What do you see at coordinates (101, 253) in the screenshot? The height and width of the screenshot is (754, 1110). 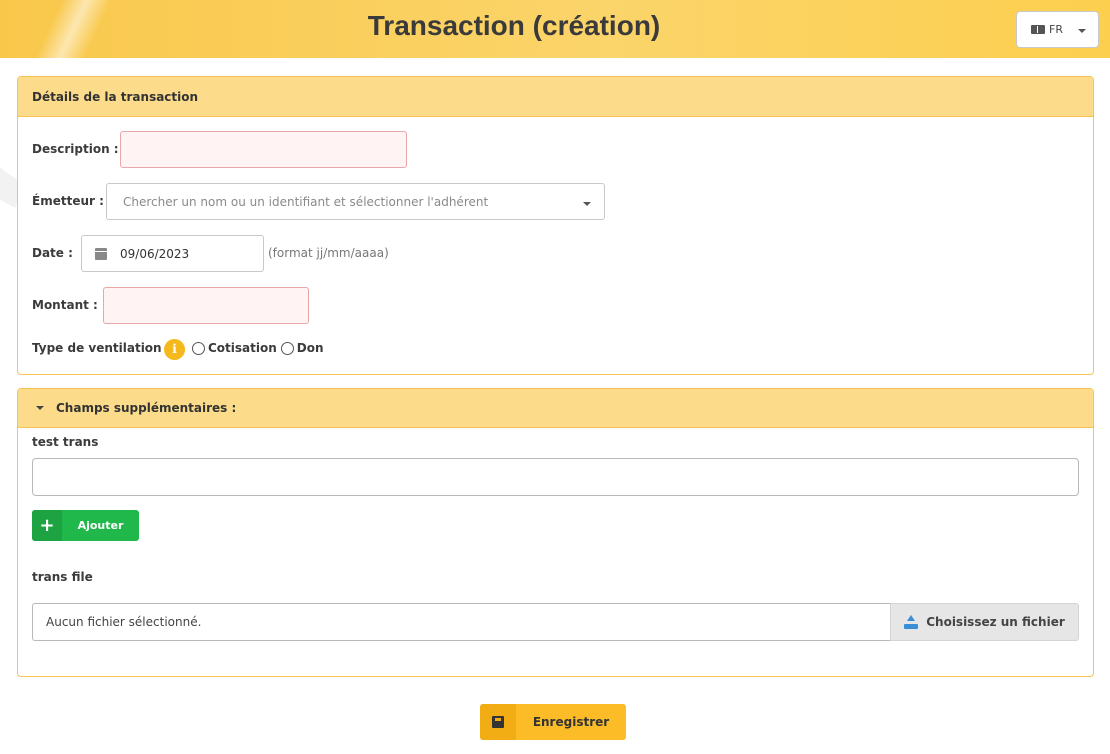 I see `calendar-icon` at bounding box center [101, 253].